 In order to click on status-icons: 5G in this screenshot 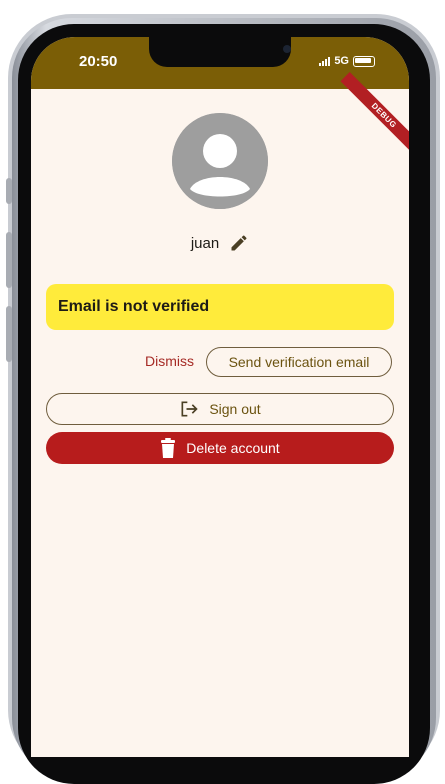, I will do `click(347, 61)`.